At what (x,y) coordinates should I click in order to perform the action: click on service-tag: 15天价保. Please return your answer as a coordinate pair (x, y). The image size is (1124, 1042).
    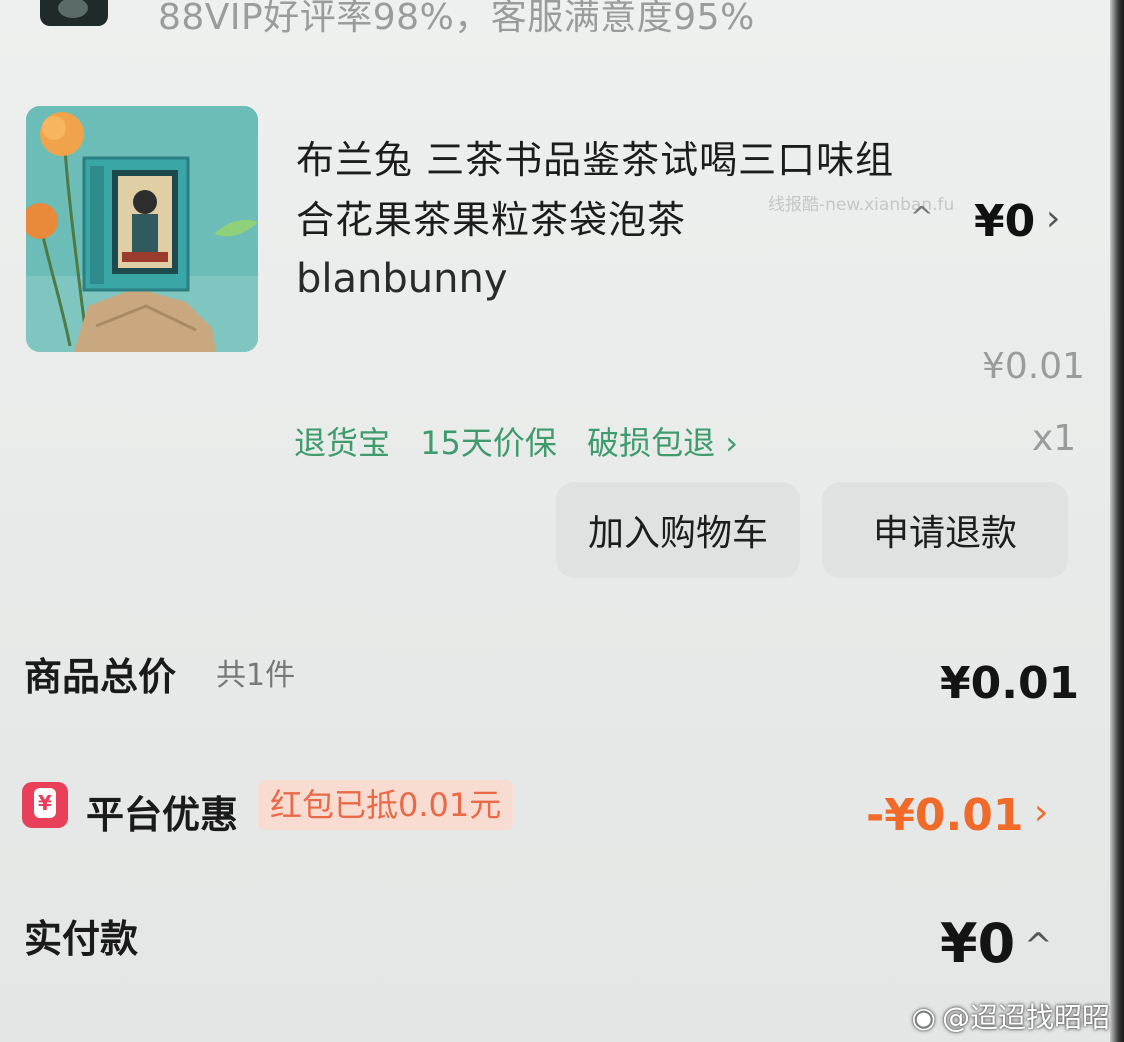
    Looking at the image, I should click on (488, 443).